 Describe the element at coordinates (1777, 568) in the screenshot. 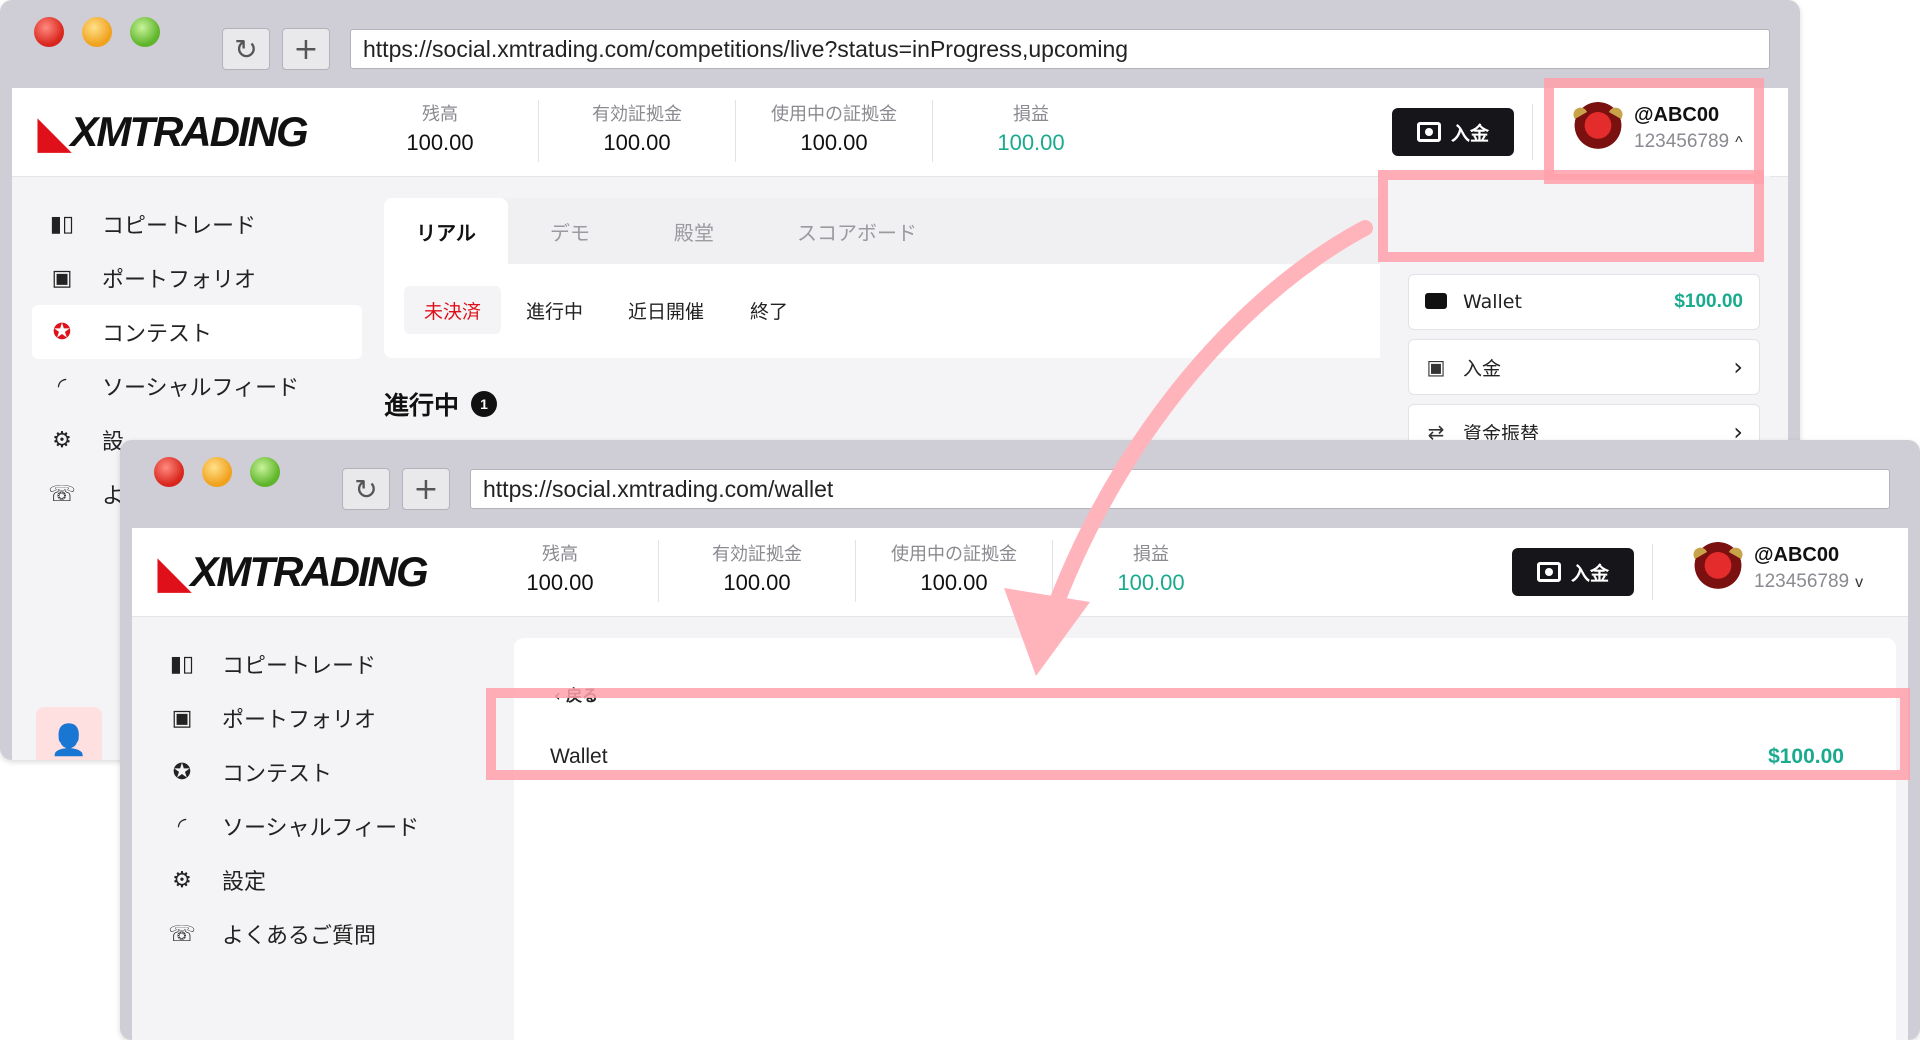

I see `user-menu: @ABC00 123456789 v` at that location.